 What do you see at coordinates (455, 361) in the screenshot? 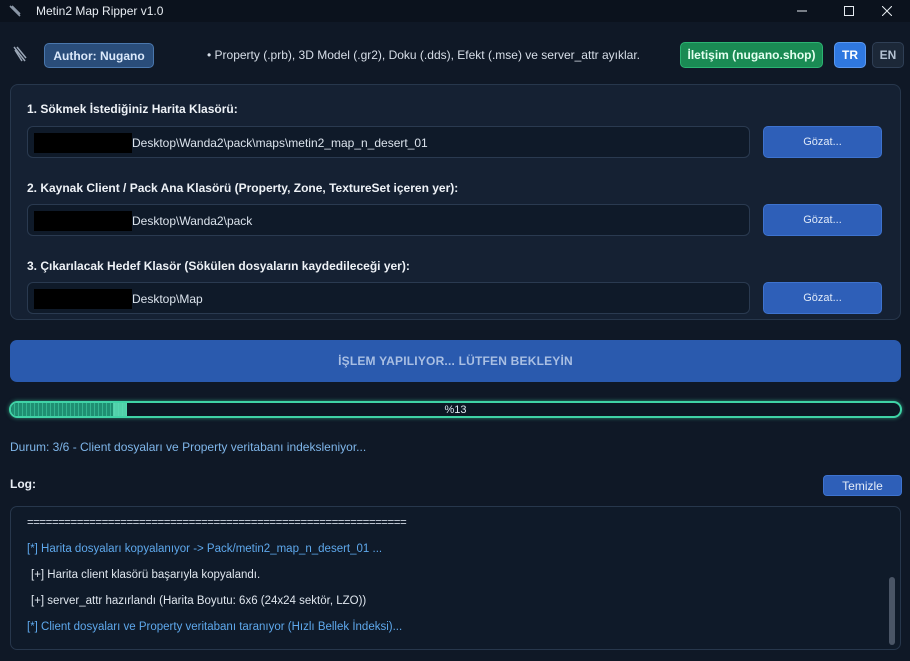
I see `start-process-button: İŞLEM YAPILIYOR... LÜTFEN BEKLEYİN` at bounding box center [455, 361].